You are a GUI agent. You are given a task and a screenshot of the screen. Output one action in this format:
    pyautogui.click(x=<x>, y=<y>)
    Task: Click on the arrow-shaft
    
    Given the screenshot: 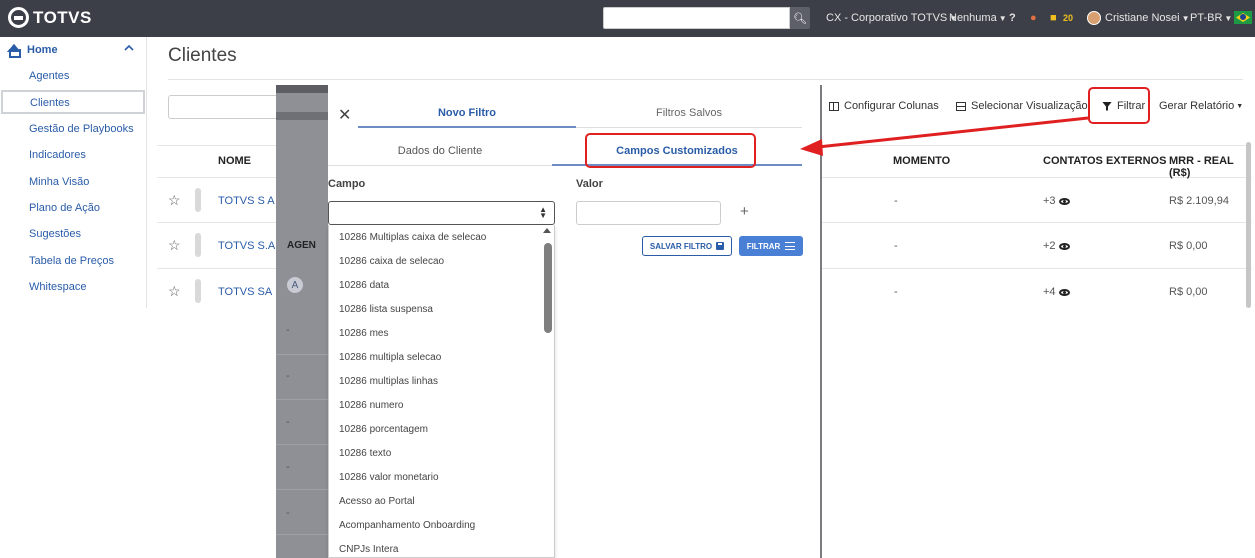 What is the action you would take?
    pyautogui.click(x=953, y=132)
    